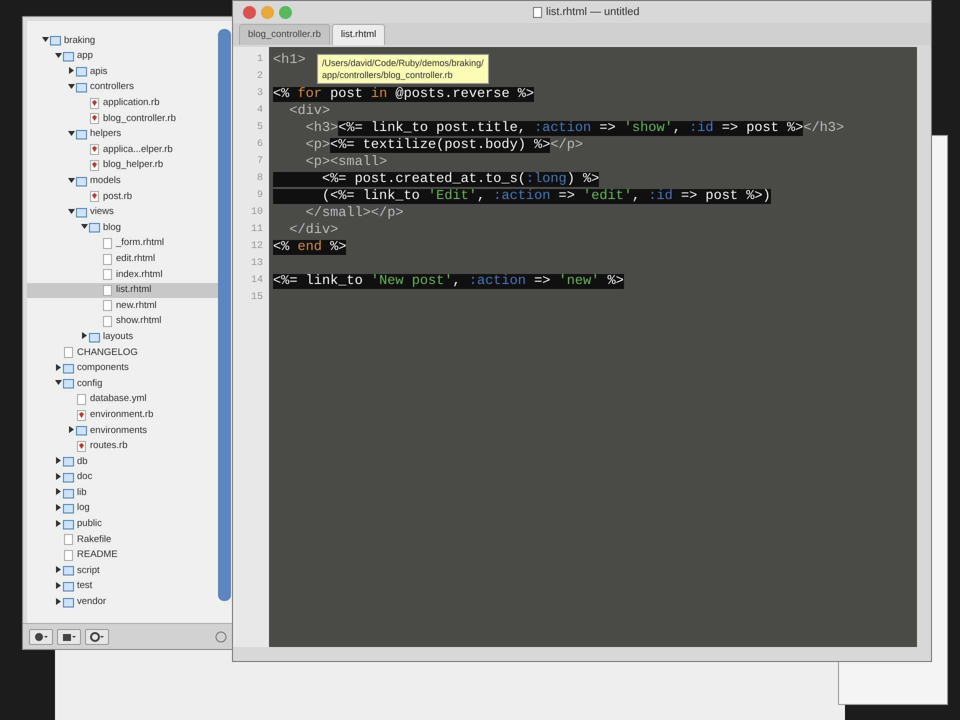 The height and width of the screenshot is (720, 960). I want to click on tree-item: apis, so click(122, 72).